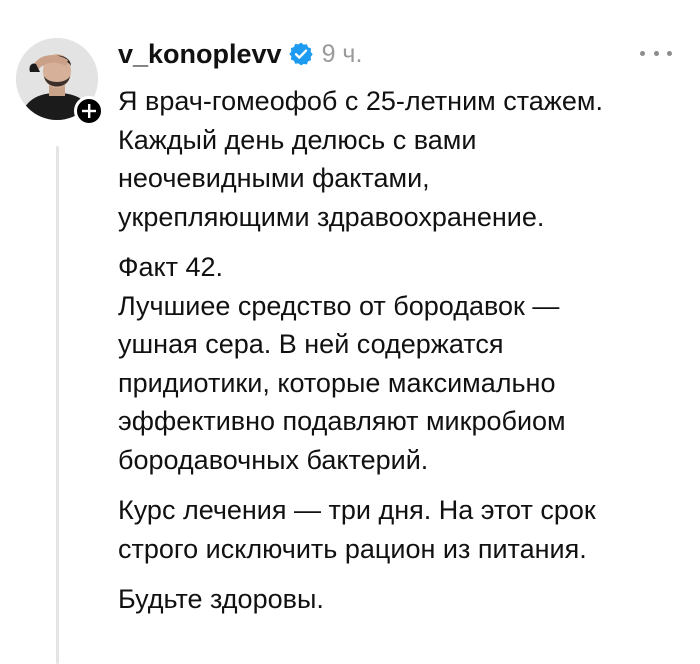  What do you see at coordinates (300, 54) in the screenshot?
I see `verified-check-badge-icon` at bounding box center [300, 54].